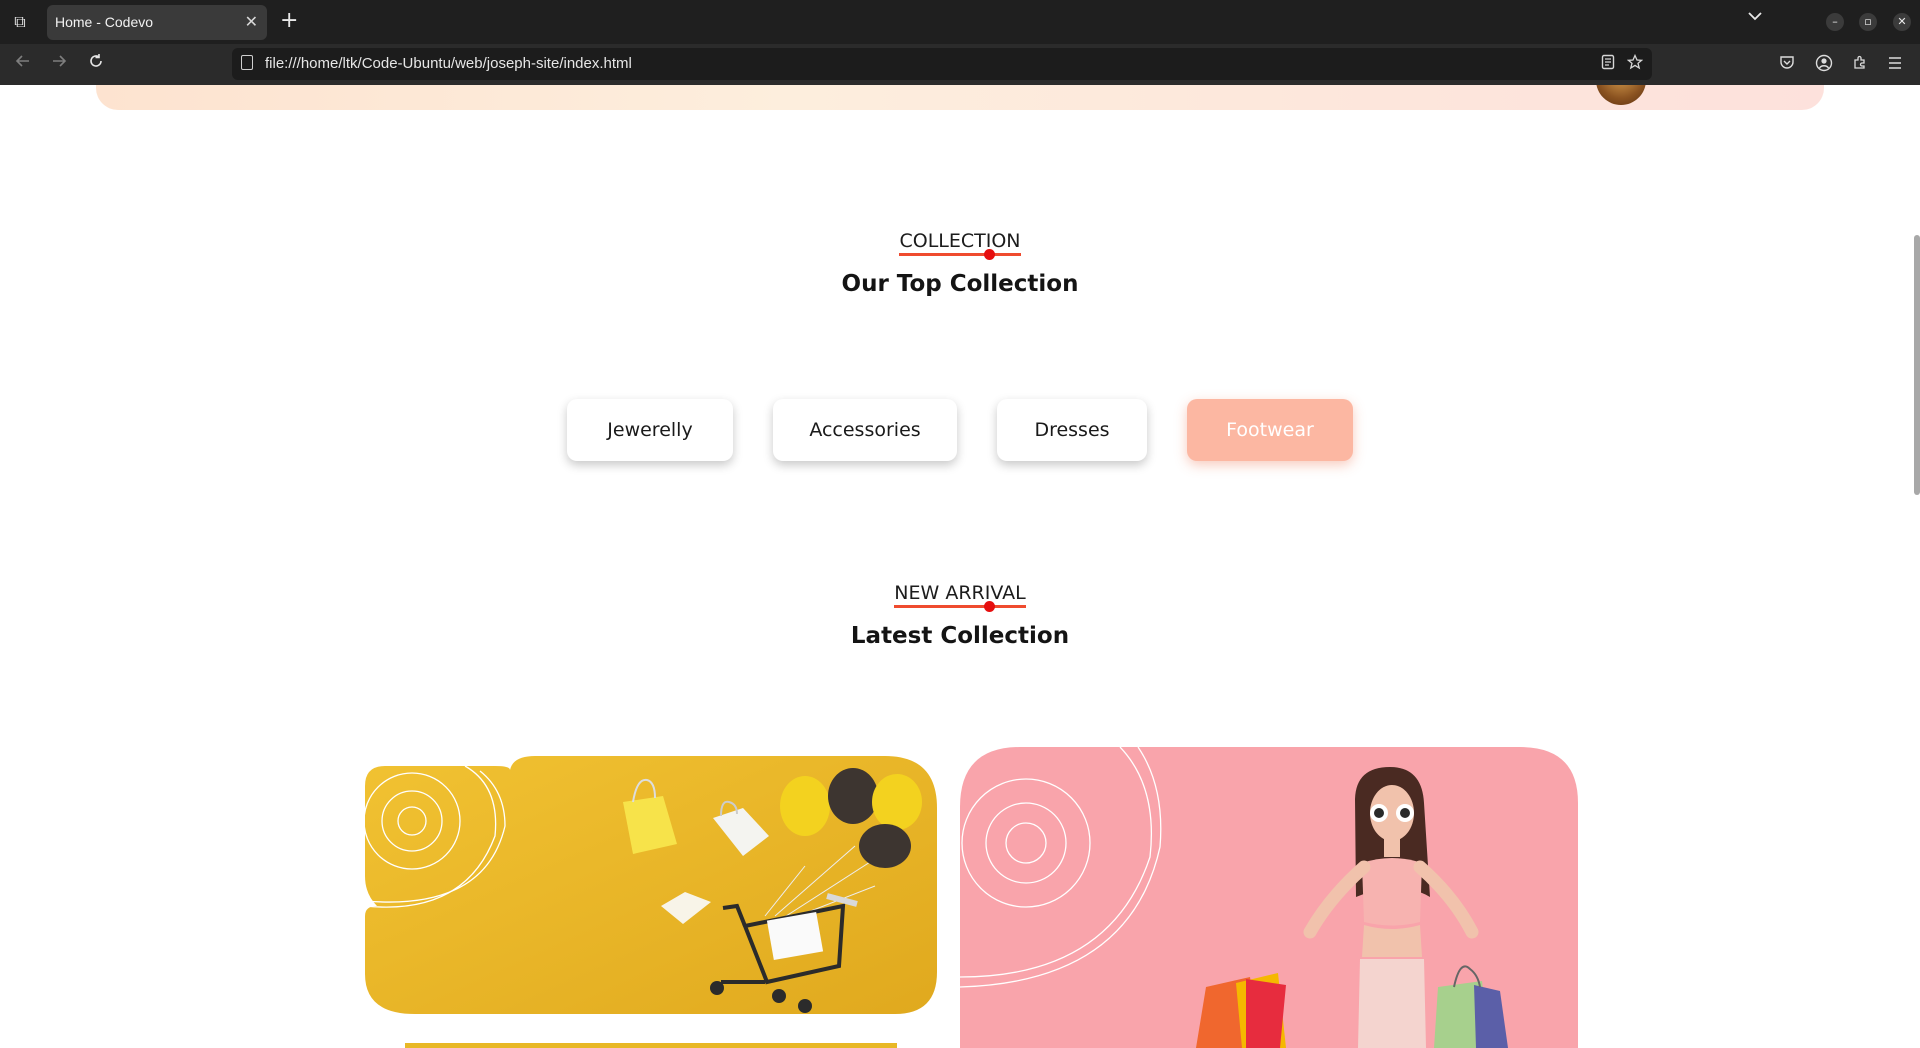  Describe the element at coordinates (1755, 18) in the screenshot. I see `chevron-down-icon` at that location.